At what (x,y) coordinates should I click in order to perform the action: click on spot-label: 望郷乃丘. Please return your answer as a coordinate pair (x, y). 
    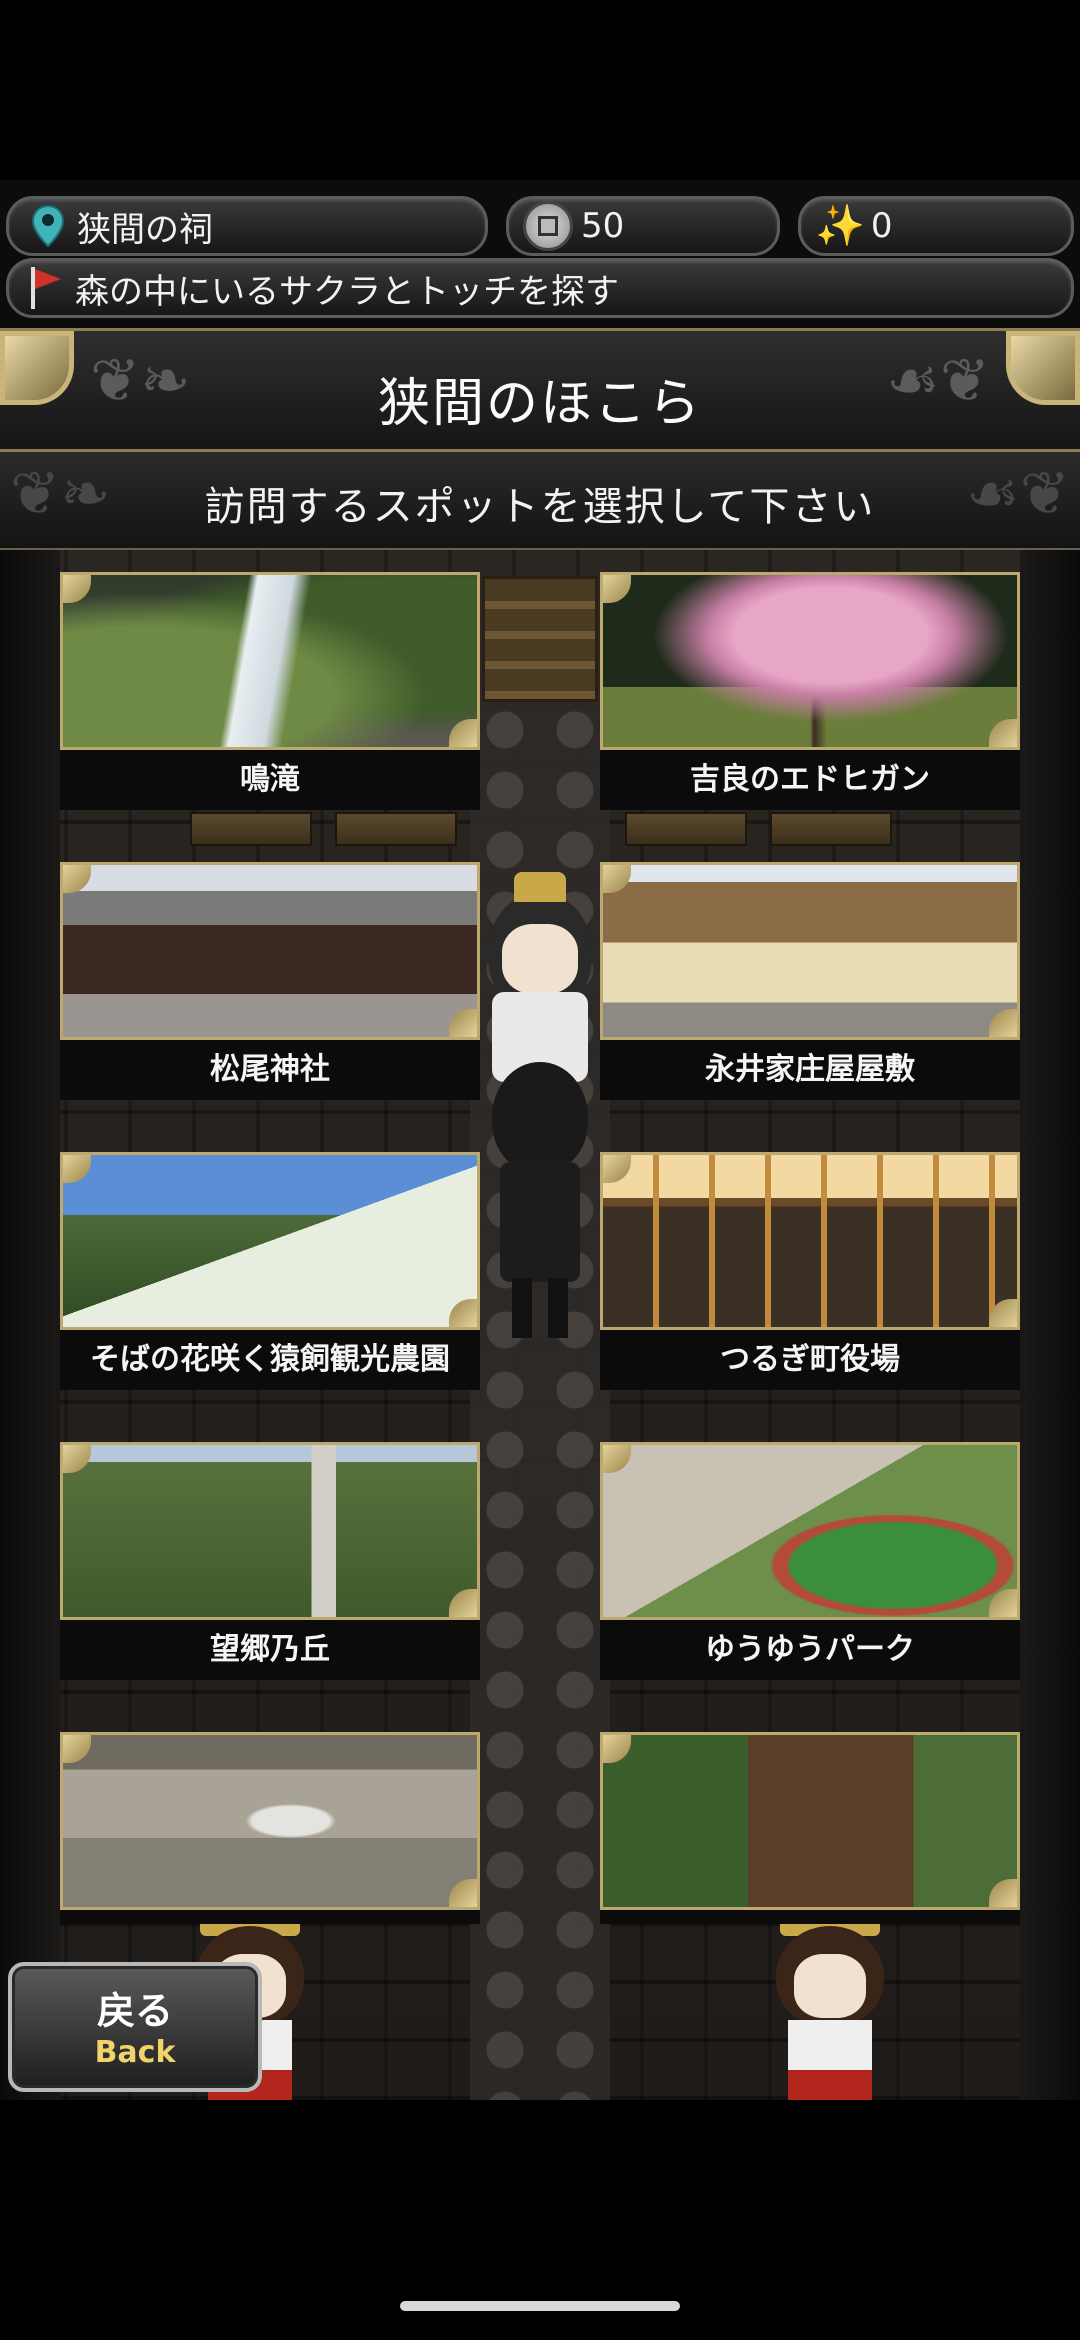
    Looking at the image, I should click on (270, 1650).